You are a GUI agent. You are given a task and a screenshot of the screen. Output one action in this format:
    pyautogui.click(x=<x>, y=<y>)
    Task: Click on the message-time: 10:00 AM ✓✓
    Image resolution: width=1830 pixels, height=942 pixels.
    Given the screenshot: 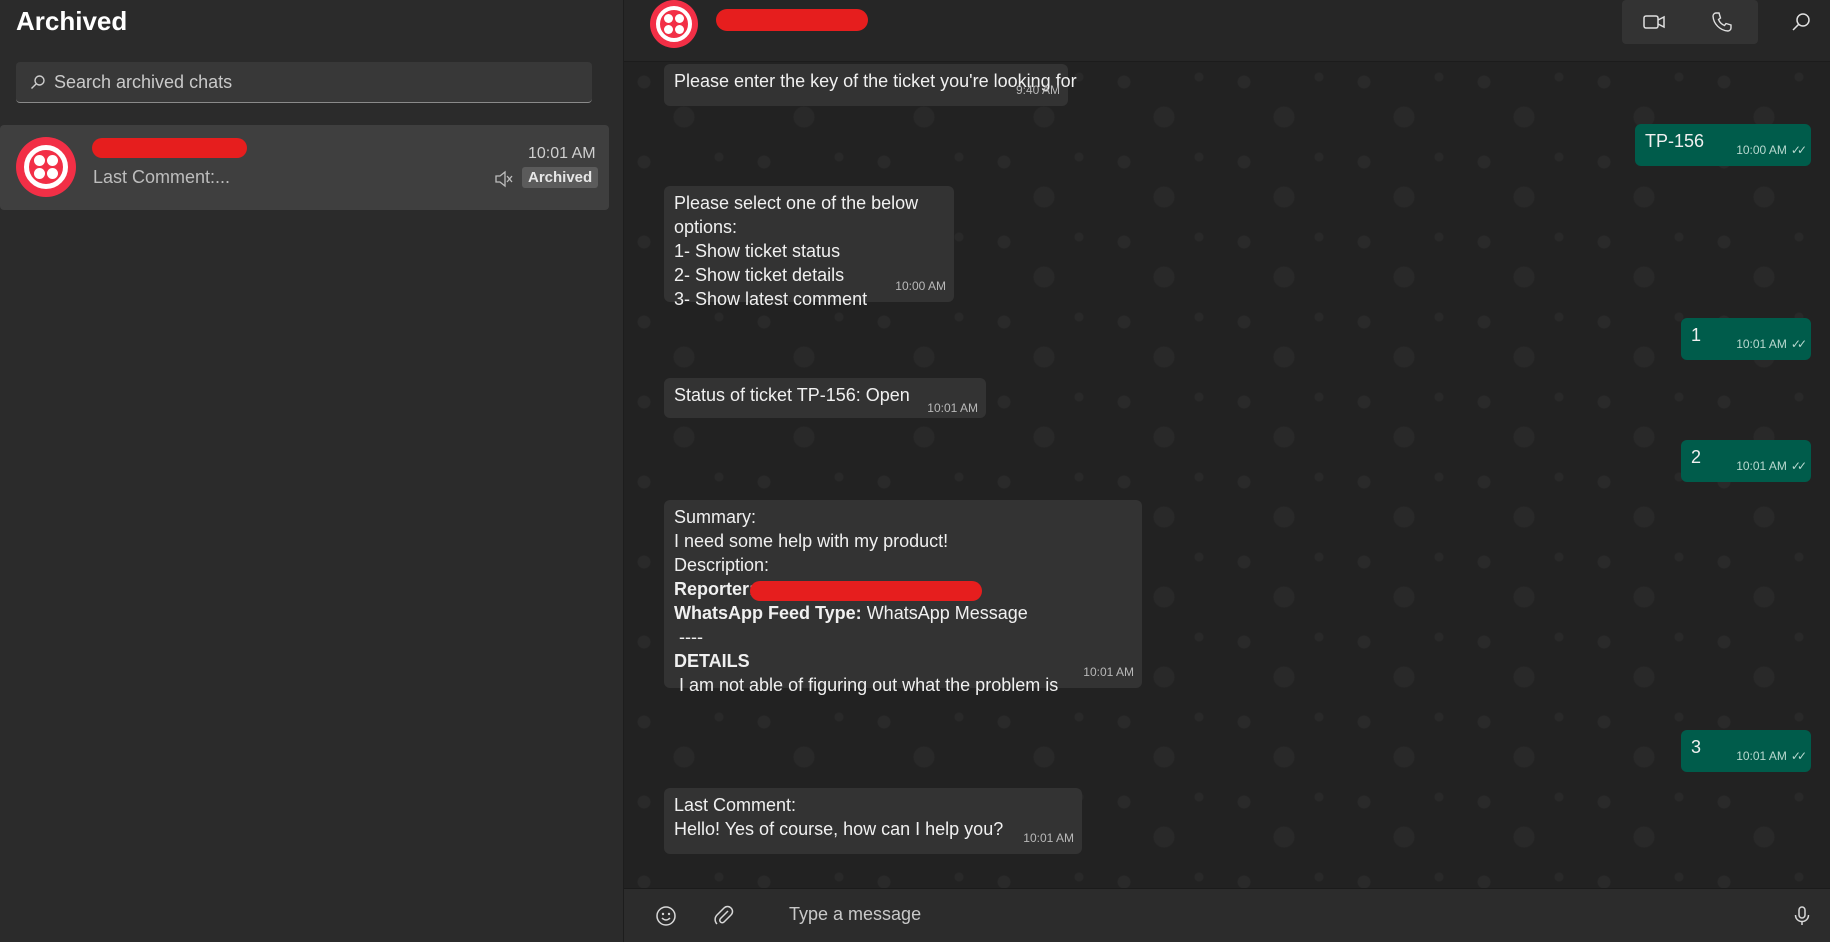 What is the action you would take?
    pyautogui.click(x=1771, y=150)
    